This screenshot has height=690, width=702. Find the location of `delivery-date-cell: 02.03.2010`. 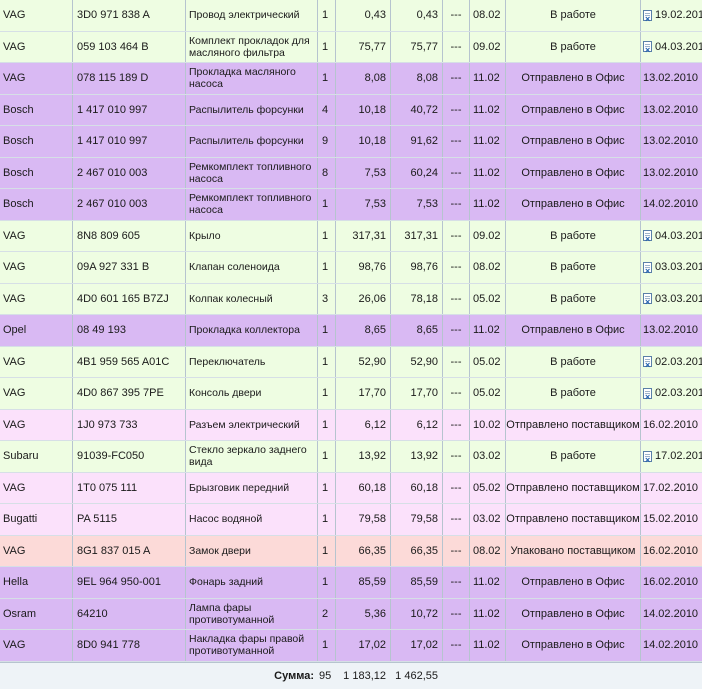

delivery-date-cell: 02.03.2010 is located at coordinates (671, 393).